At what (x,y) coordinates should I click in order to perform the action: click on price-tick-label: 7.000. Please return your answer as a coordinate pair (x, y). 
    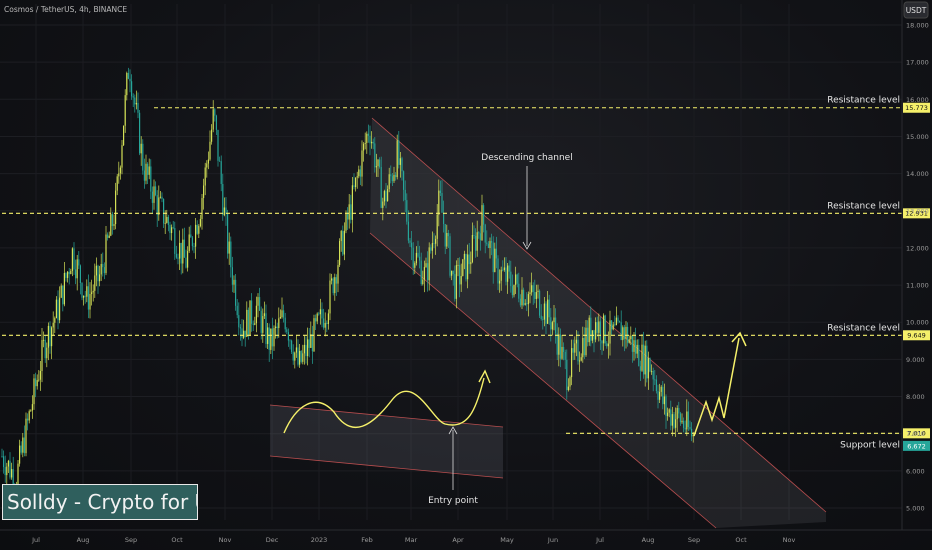
    Looking at the image, I should click on (915, 434).